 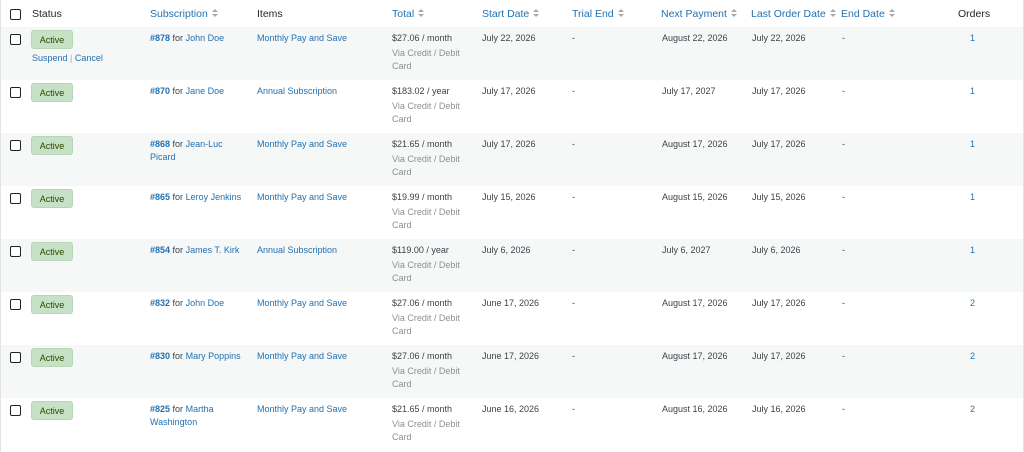 I want to click on cancel-link: Cancel, so click(x=89, y=58).